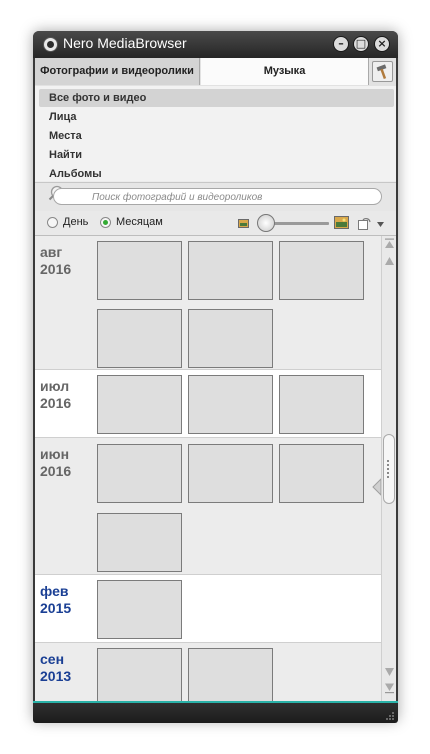  What do you see at coordinates (215, 44) in the screenshot?
I see `title-bar: Nero MediaBrowser – □ ×` at bounding box center [215, 44].